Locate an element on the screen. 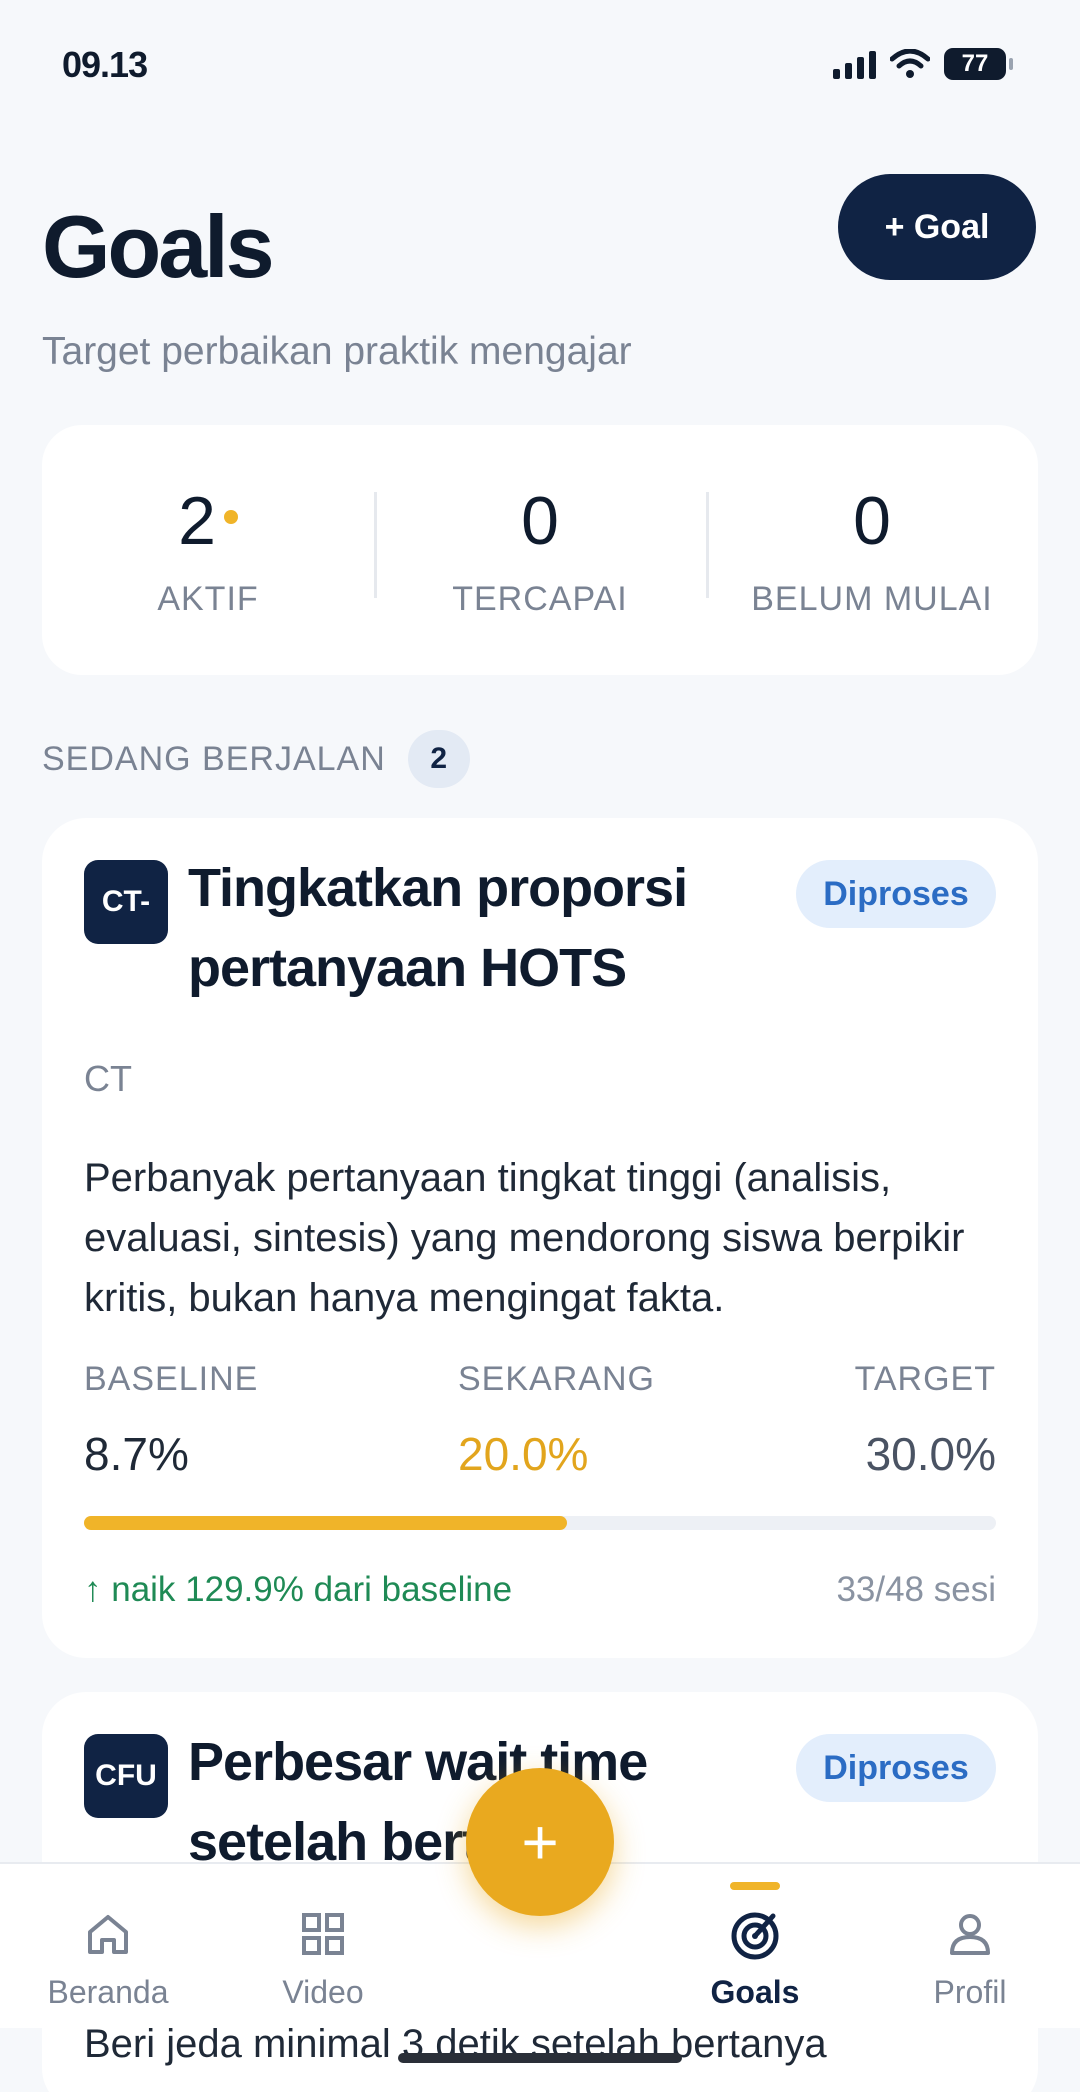  nav-label: Beranda is located at coordinates (108, 1992).